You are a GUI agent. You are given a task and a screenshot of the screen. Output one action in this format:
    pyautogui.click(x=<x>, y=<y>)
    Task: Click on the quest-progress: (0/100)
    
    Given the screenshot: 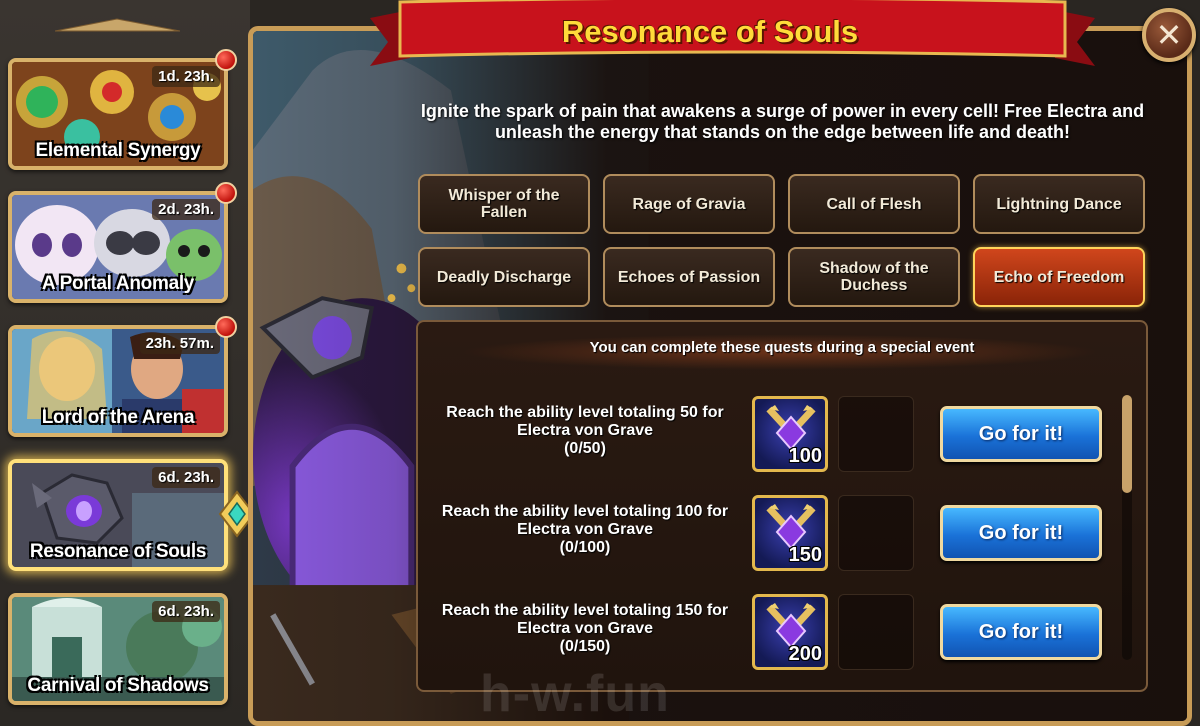 What is the action you would take?
    pyautogui.click(x=585, y=547)
    